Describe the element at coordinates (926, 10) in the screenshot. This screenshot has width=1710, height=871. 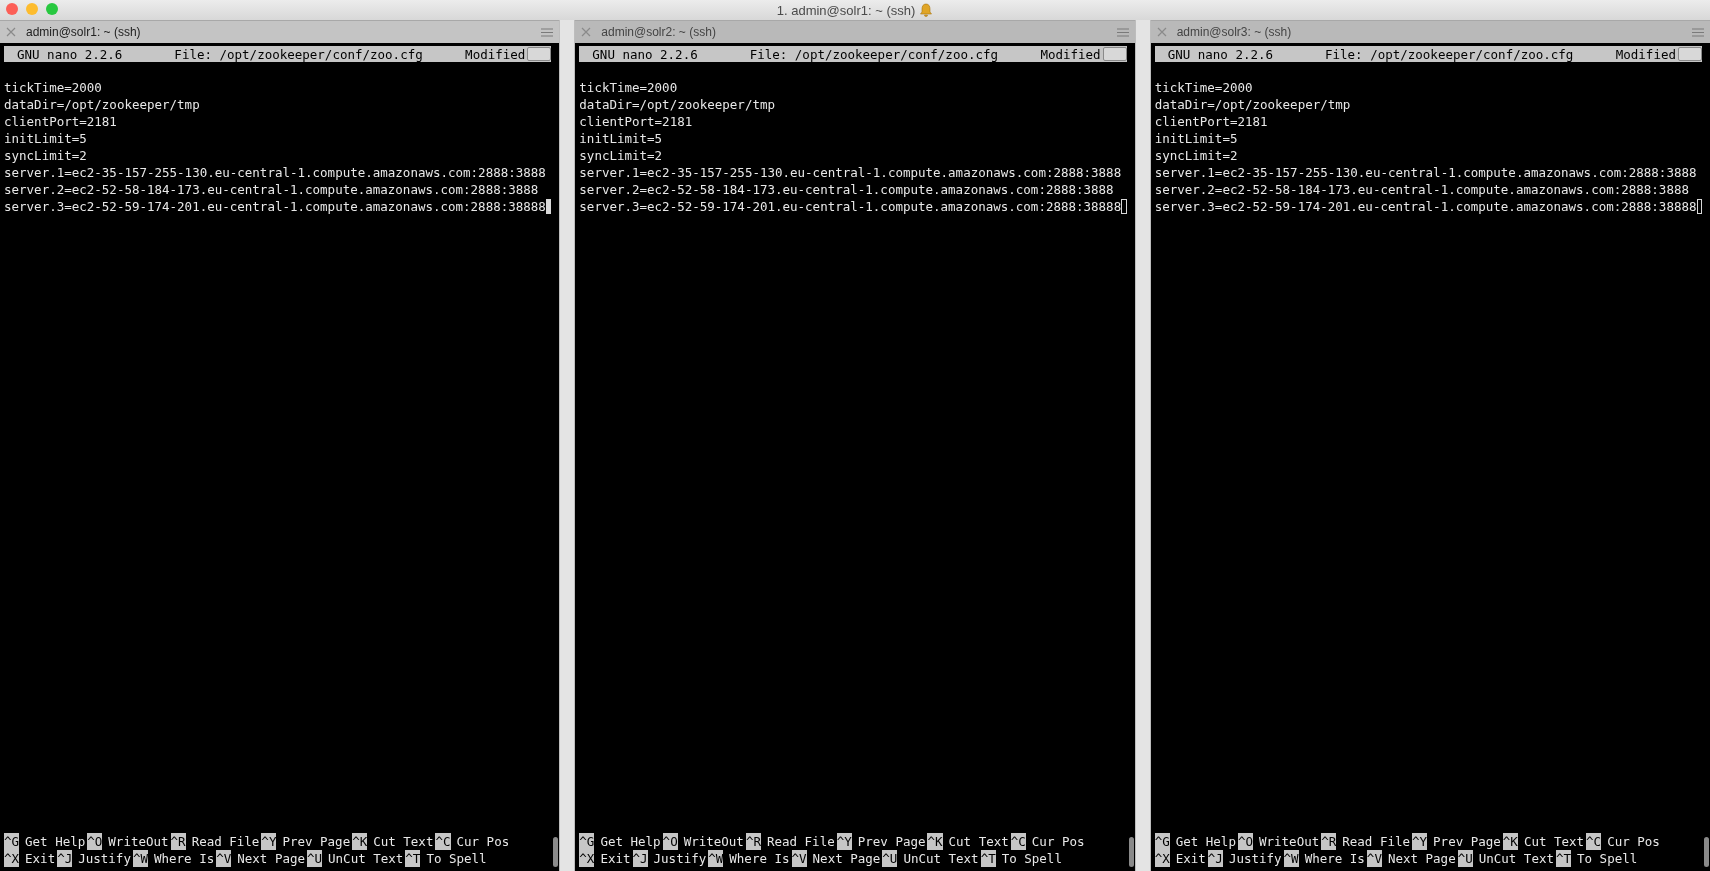
I see `bell-icon` at that location.